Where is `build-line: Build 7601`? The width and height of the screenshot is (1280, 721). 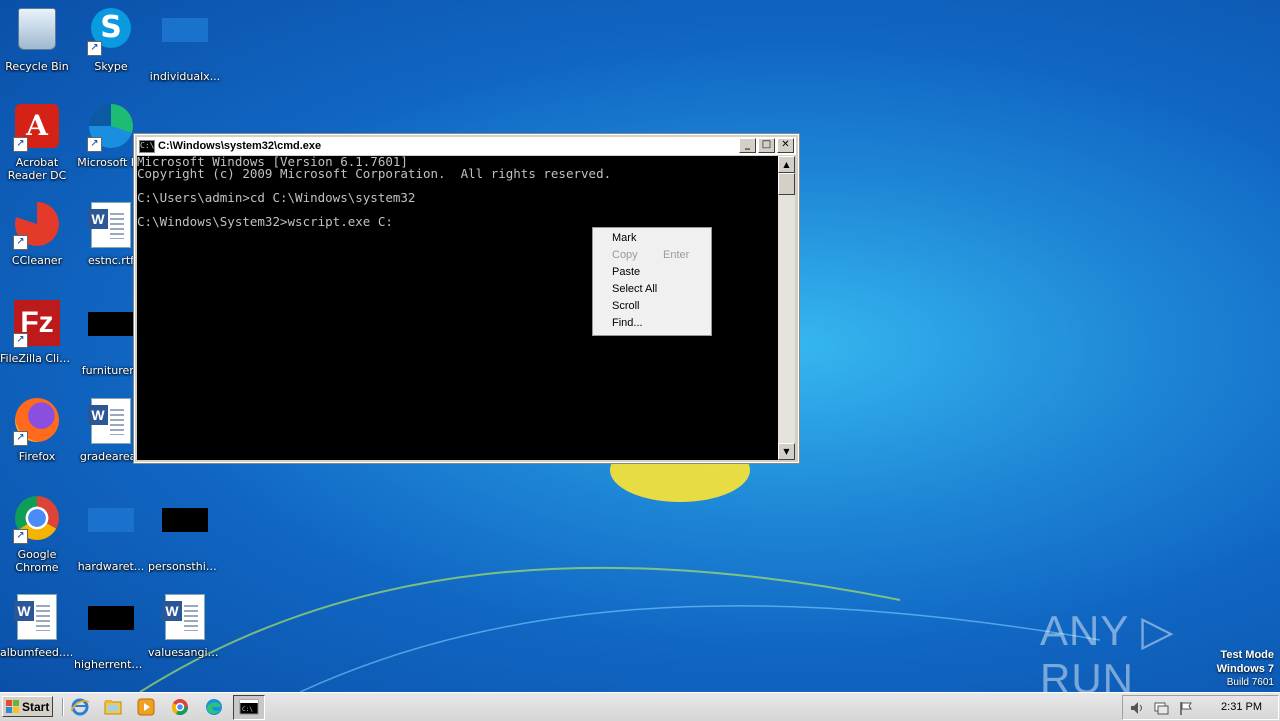 build-line: Build 7601 is located at coordinates (1250, 682).